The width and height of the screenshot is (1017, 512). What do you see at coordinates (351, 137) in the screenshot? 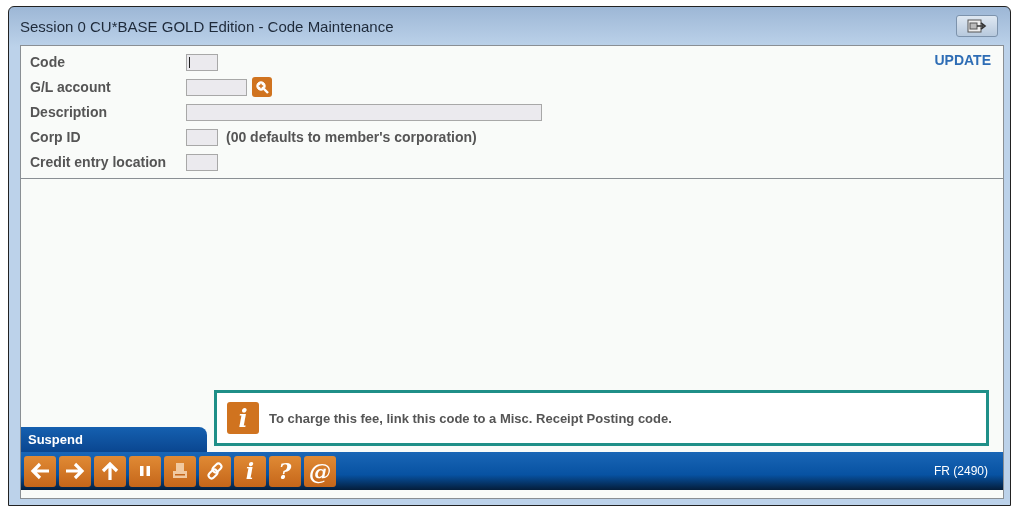
I see `field-note: (00 defaults to member's corporation)` at bounding box center [351, 137].